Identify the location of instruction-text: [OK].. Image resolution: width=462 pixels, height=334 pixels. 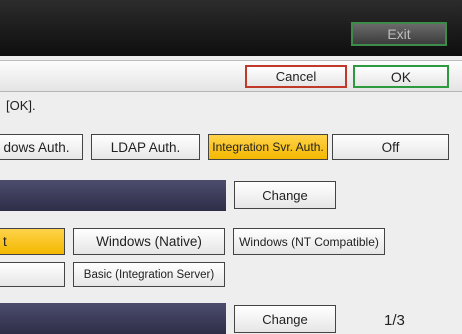
(21, 105).